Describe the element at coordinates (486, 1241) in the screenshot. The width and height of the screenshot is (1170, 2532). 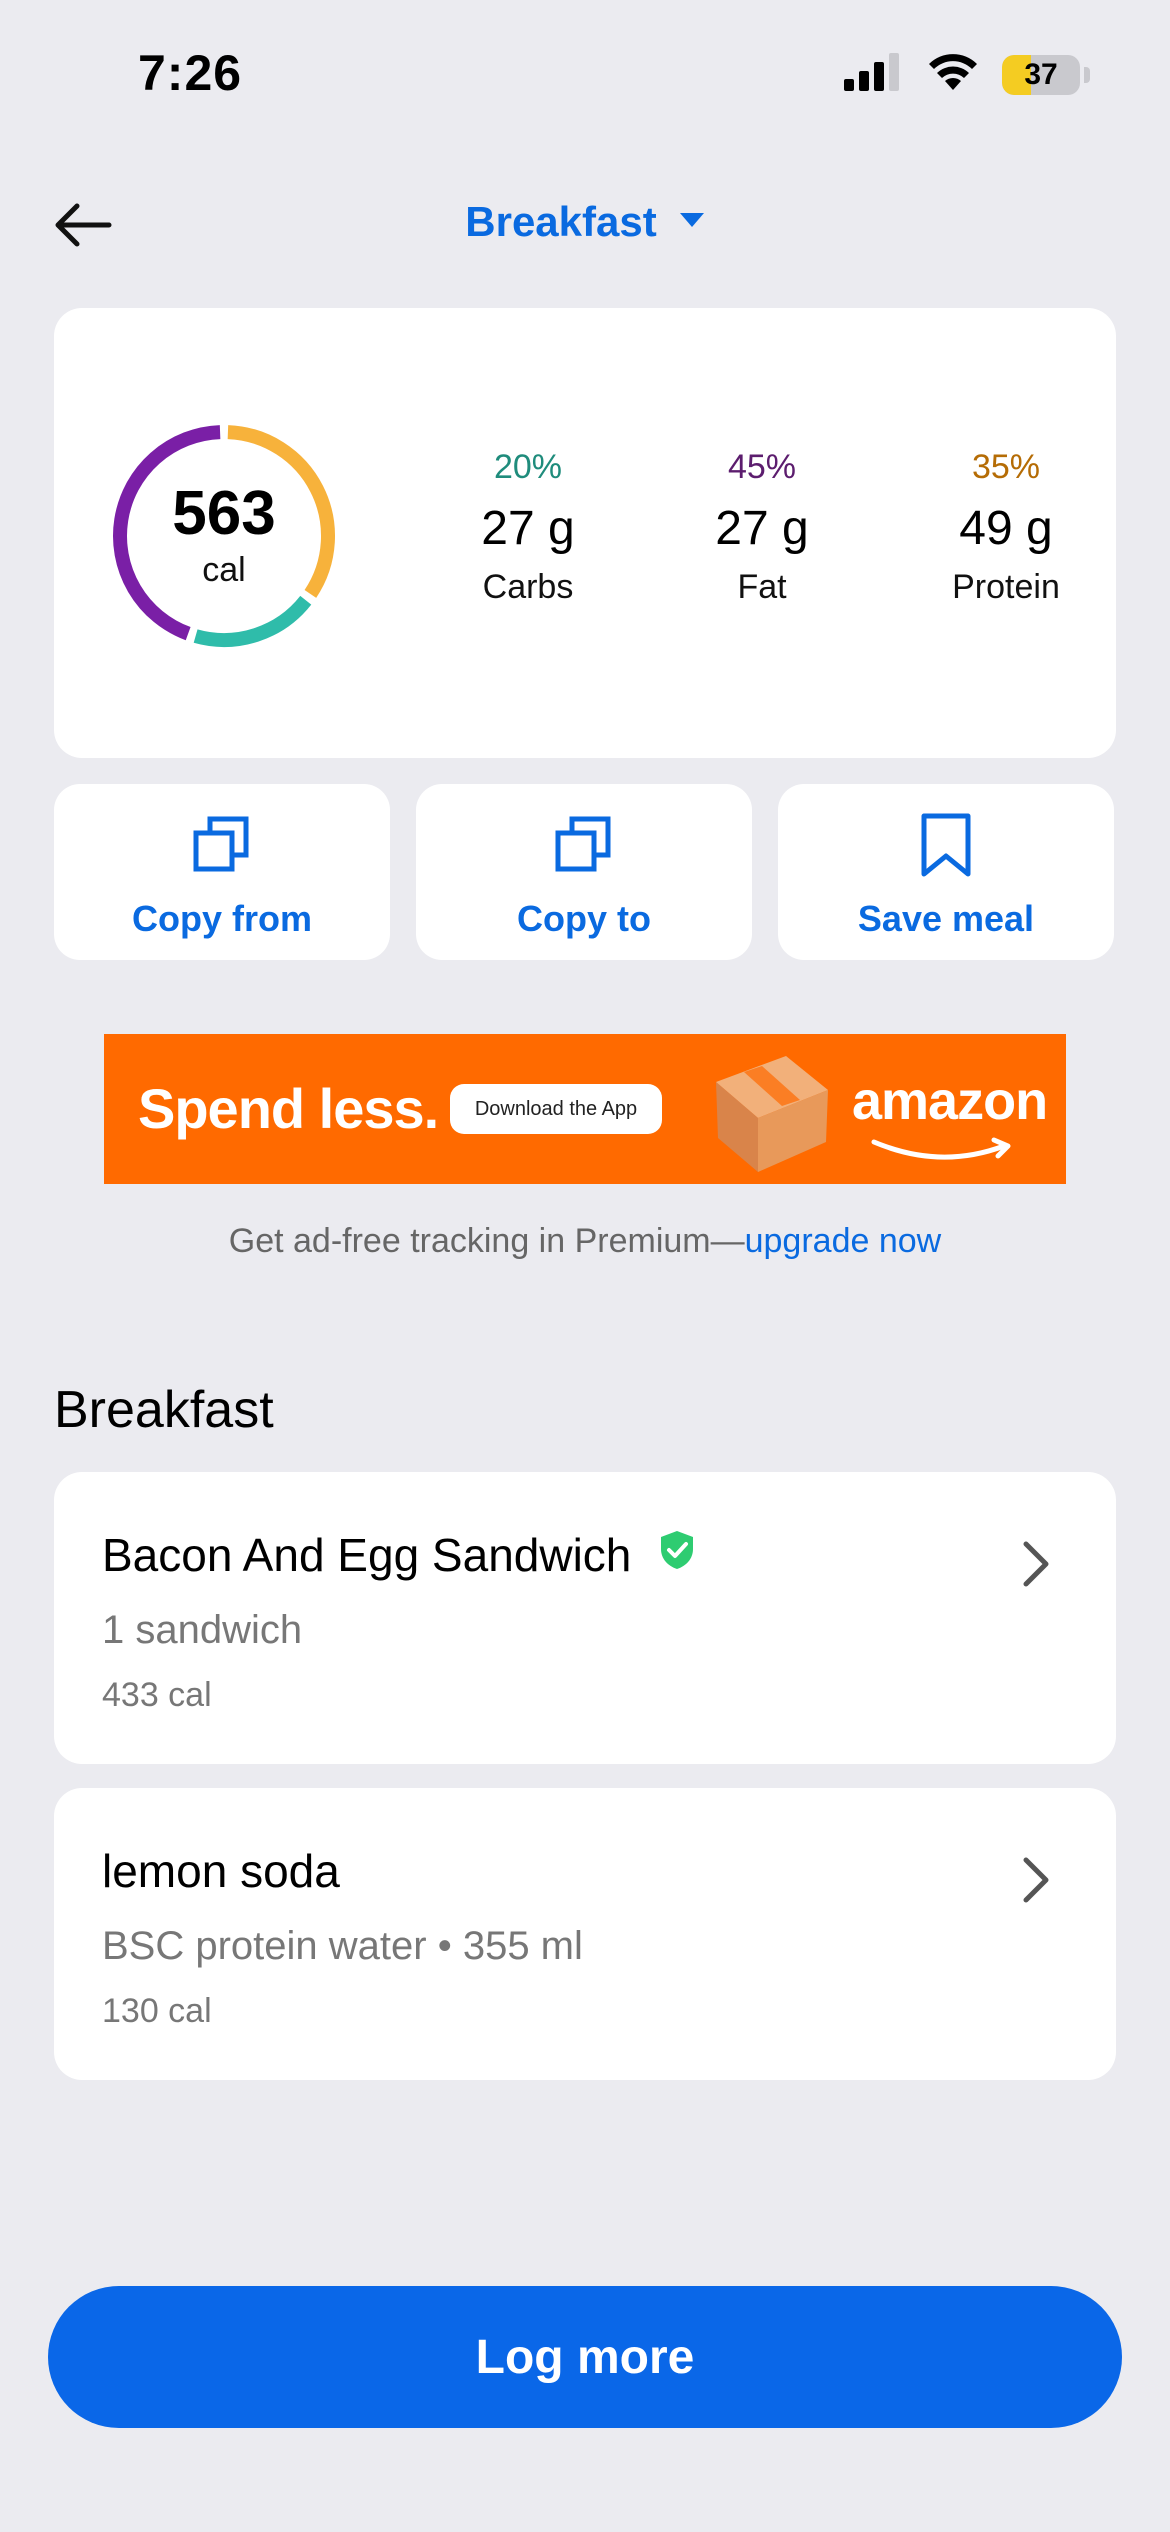
I see `premium-text: Get ad-free tracking in Premium—` at that location.